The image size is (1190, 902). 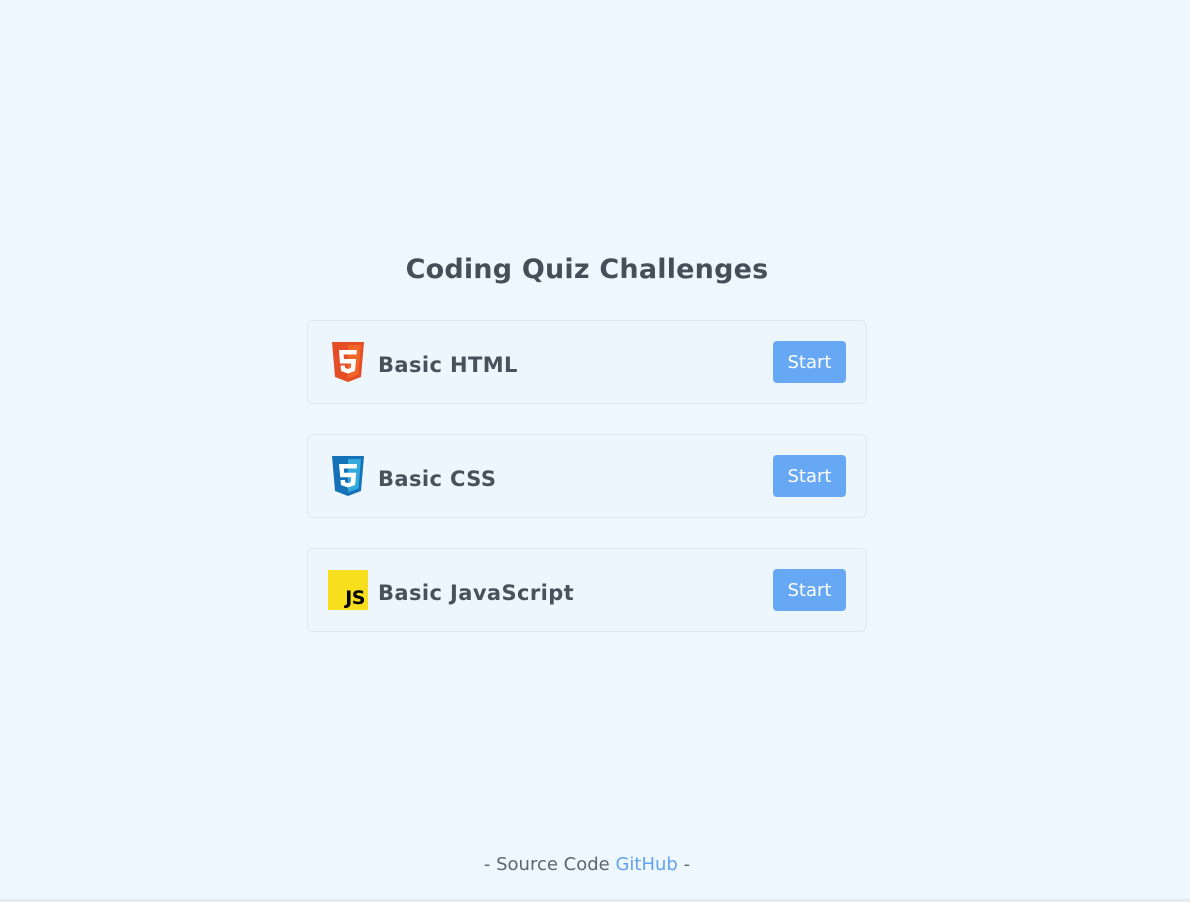 What do you see at coordinates (809, 476) in the screenshot?
I see `start-button-css: Start` at bounding box center [809, 476].